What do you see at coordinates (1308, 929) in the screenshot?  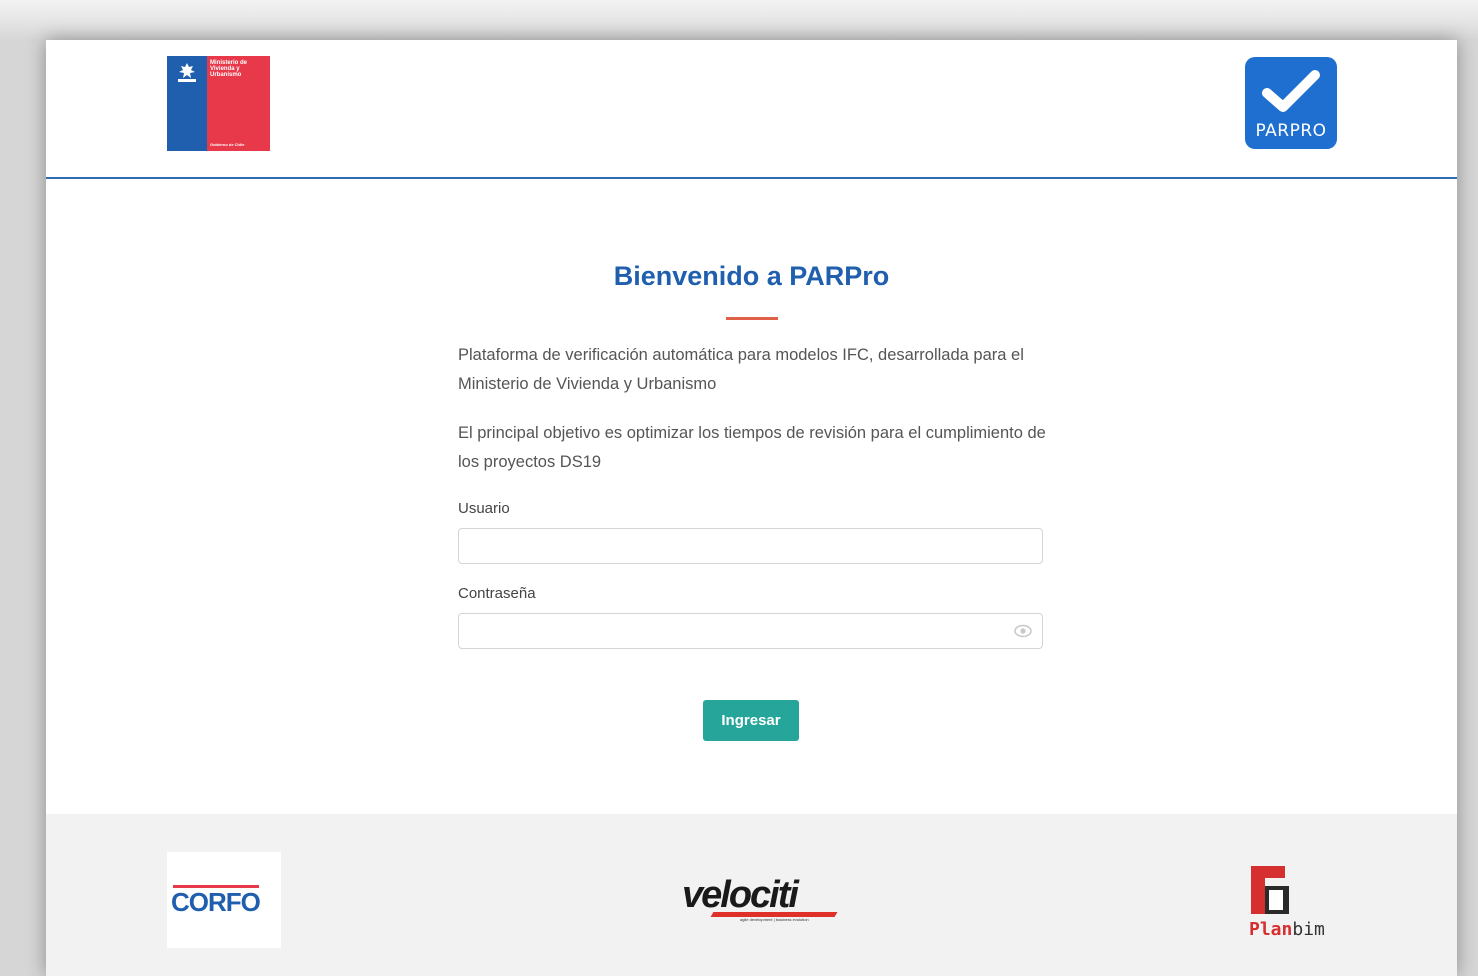 I see `planbim-logo-bim: bim` at bounding box center [1308, 929].